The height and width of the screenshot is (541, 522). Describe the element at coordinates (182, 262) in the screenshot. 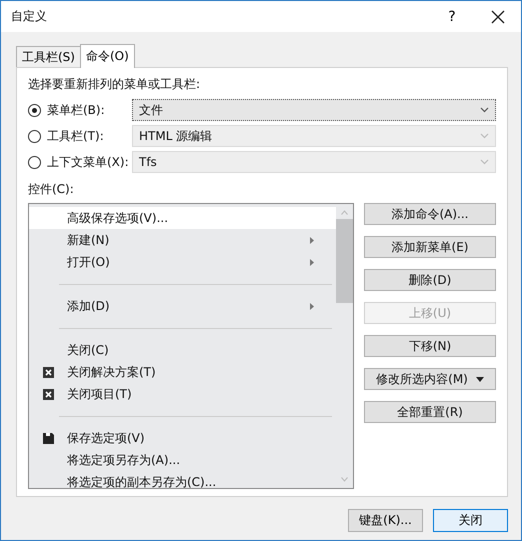

I see `list-item: 打开(O)` at that location.